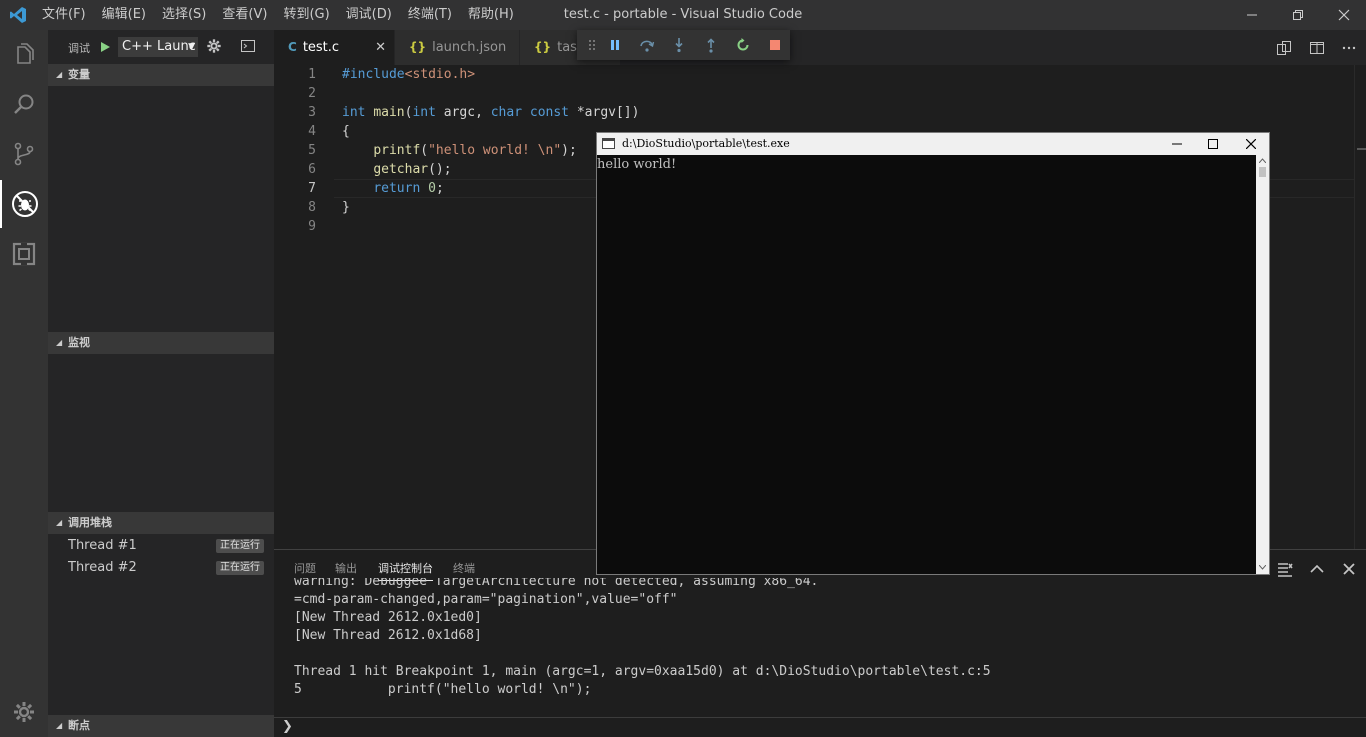 The width and height of the screenshot is (1366, 737). Describe the element at coordinates (161, 726) in the screenshot. I see `breakpoints-section-header: ◢ 断点` at that location.